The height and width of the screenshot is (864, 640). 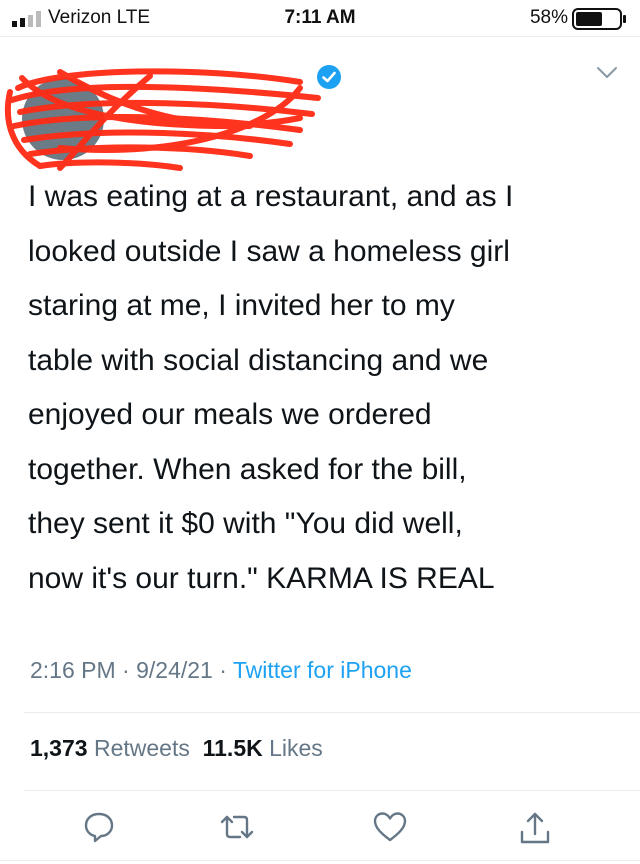 I want to click on battery-percent: 58%, so click(x=548, y=17).